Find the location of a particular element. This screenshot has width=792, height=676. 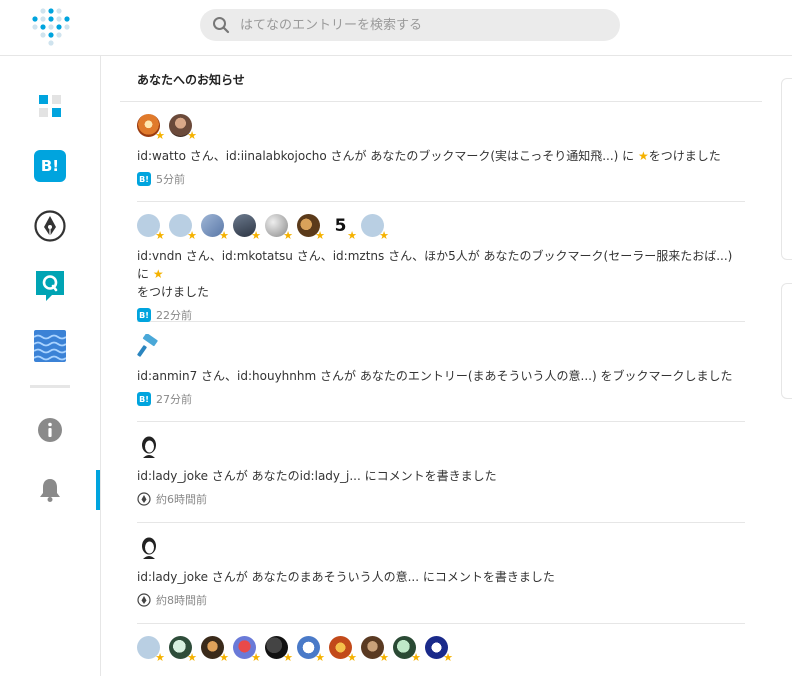

notification-meta: B! 27分前 is located at coordinates (441, 399).